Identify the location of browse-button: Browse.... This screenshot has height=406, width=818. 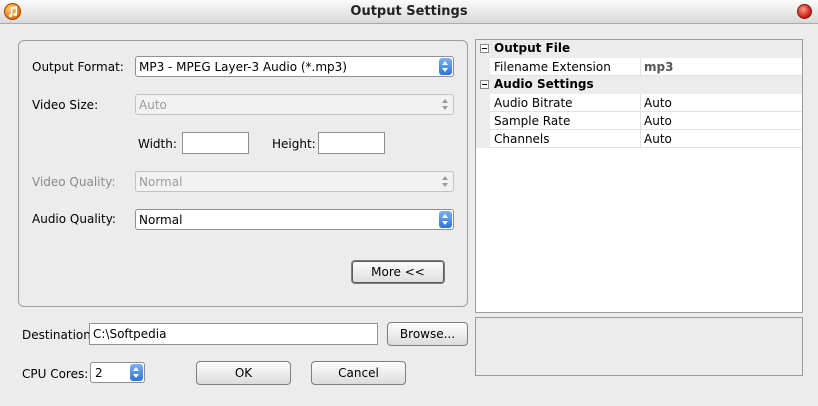
(427, 334).